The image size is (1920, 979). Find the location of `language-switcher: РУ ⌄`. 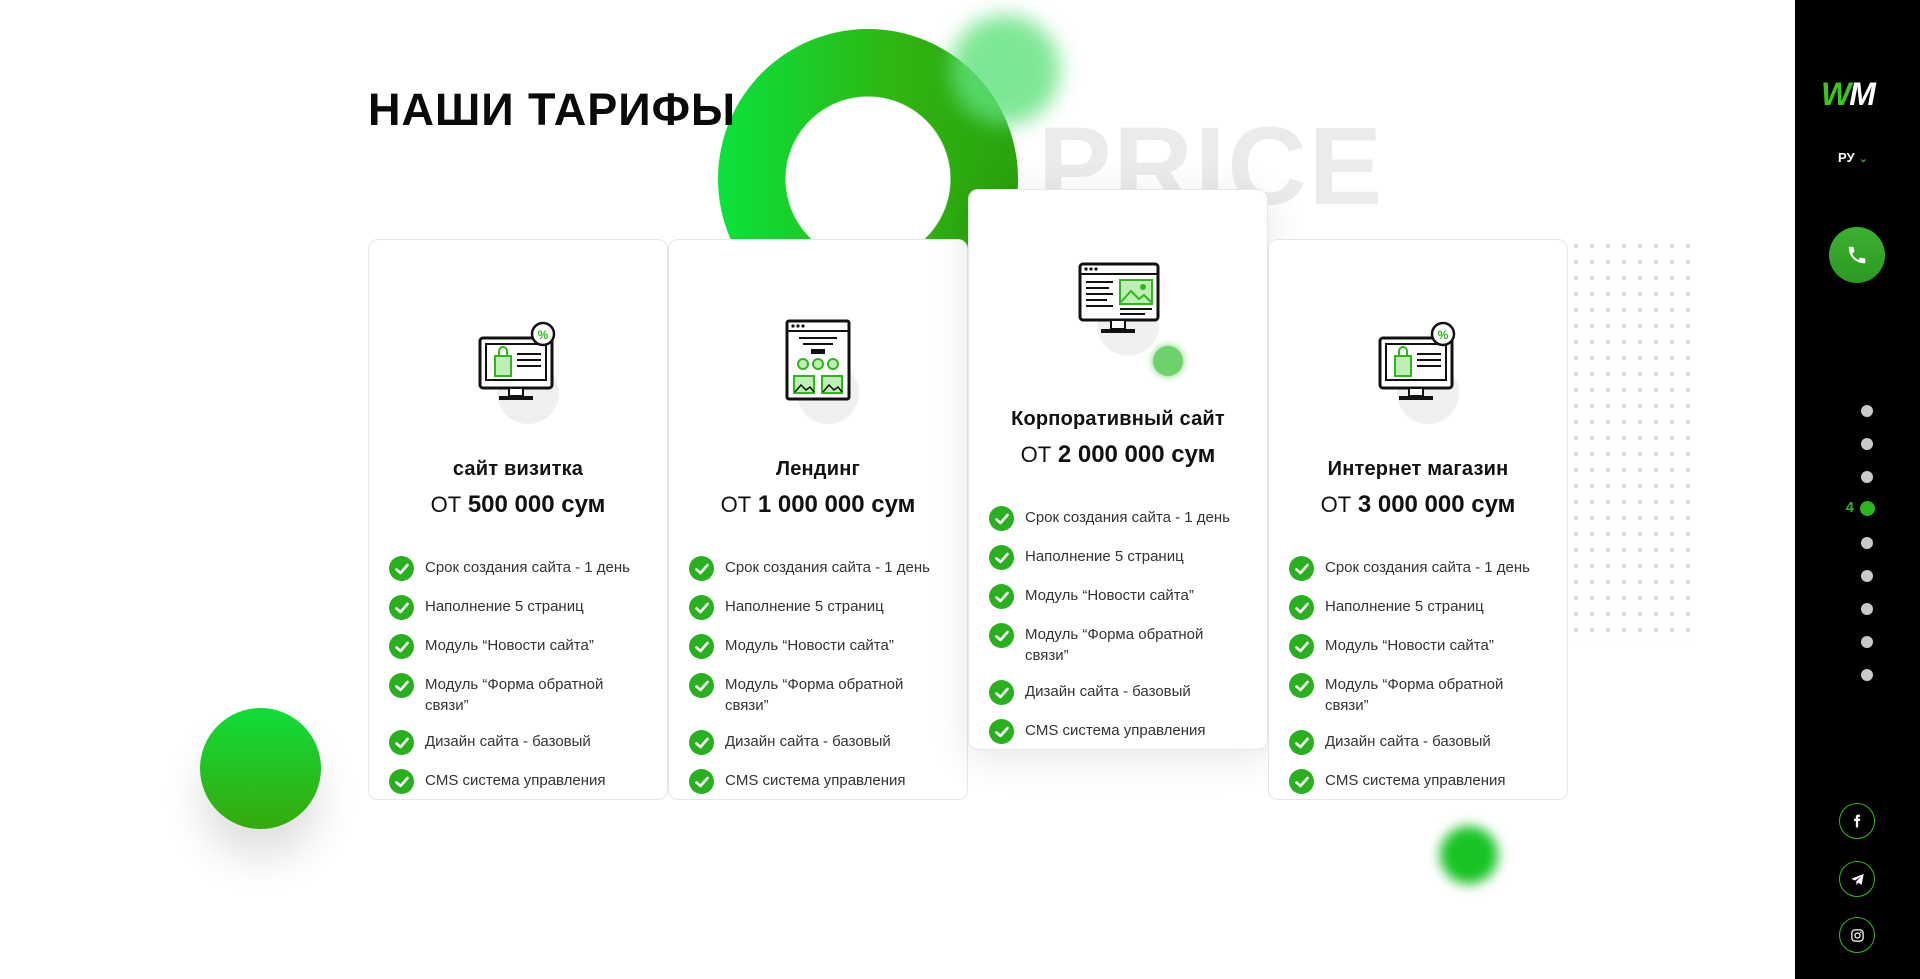

language-switcher: РУ ⌄ is located at coordinates (1853, 157).